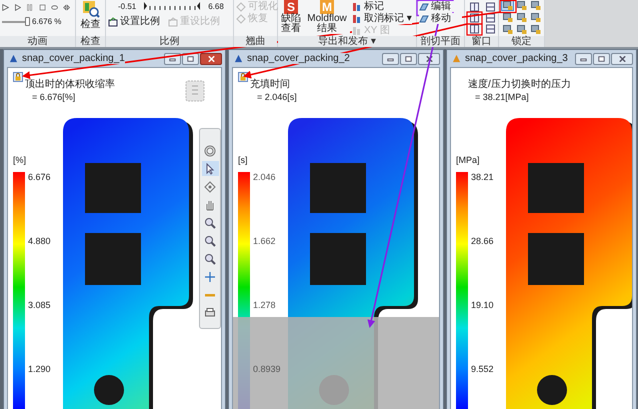 This screenshot has width=638, height=409. What do you see at coordinates (39, 177) in the screenshot?
I see `scale-label: 6.676` at bounding box center [39, 177].